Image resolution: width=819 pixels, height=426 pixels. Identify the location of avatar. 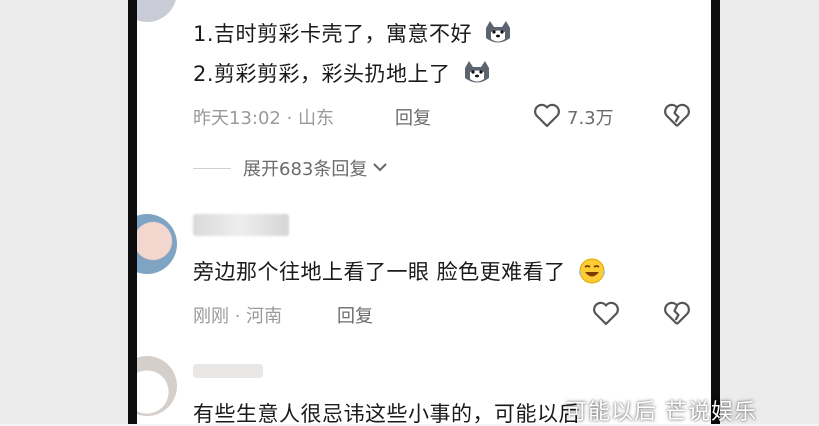
(157, 386).